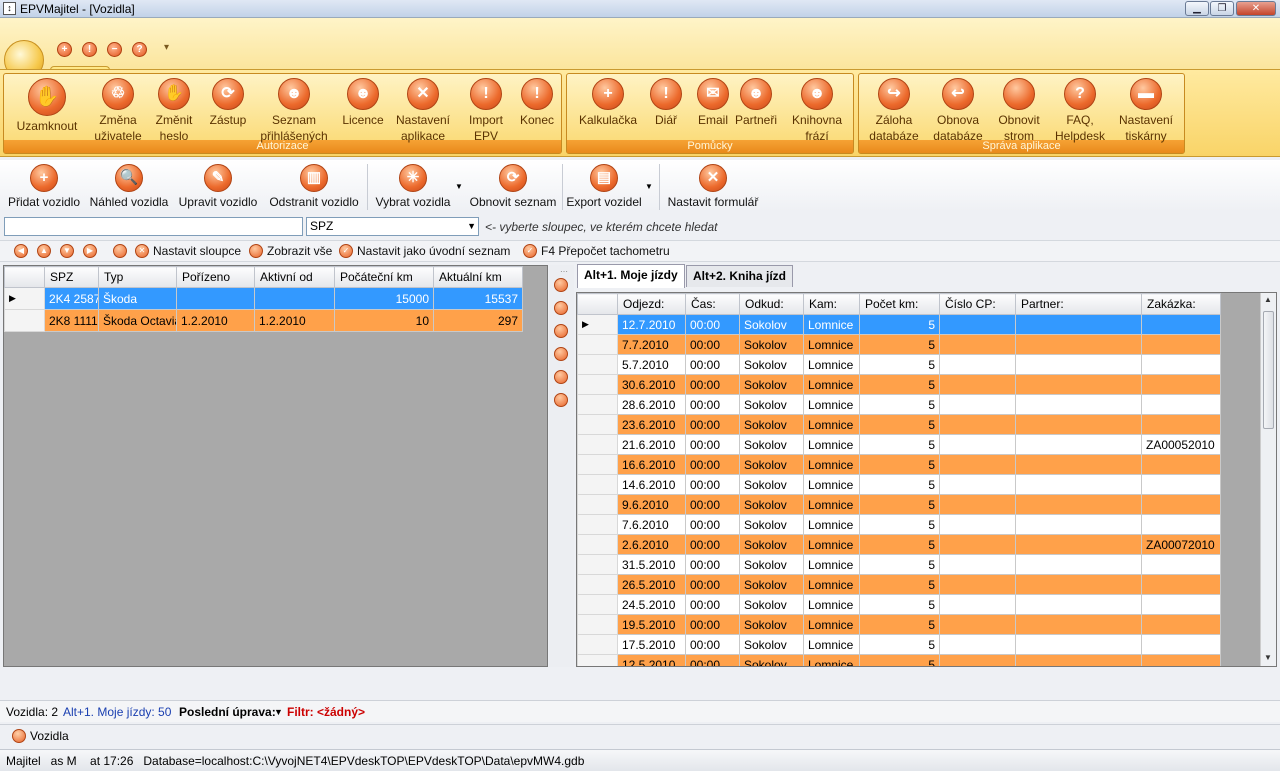 The height and width of the screenshot is (771, 1280). Describe the element at coordinates (137, 320) in the screenshot. I see `table-cell: Škoda Octavia` at that location.